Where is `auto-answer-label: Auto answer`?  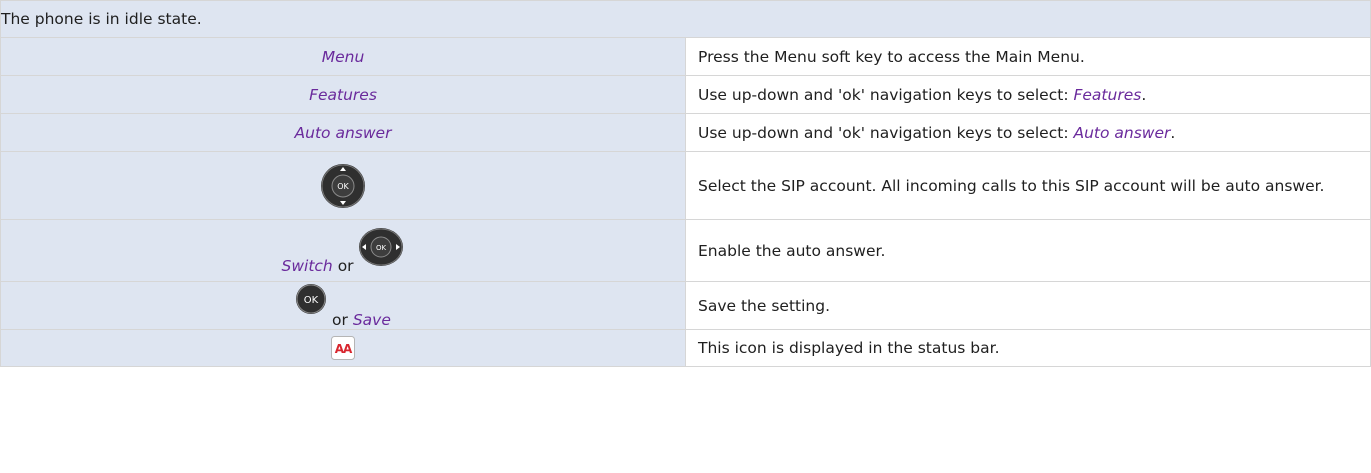 auto-answer-label: Auto answer is located at coordinates (343, 132).